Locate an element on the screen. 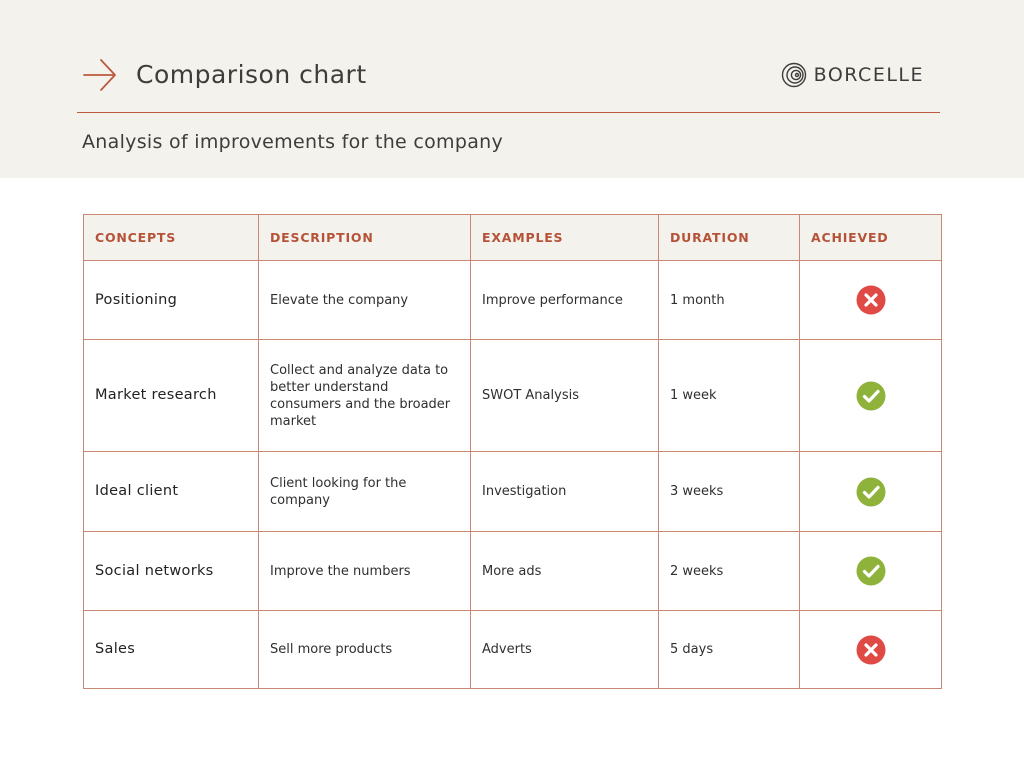 This screenshot has width=1024, height=768. duration-cell: 3 weeks is located at coordinates (729, 491).